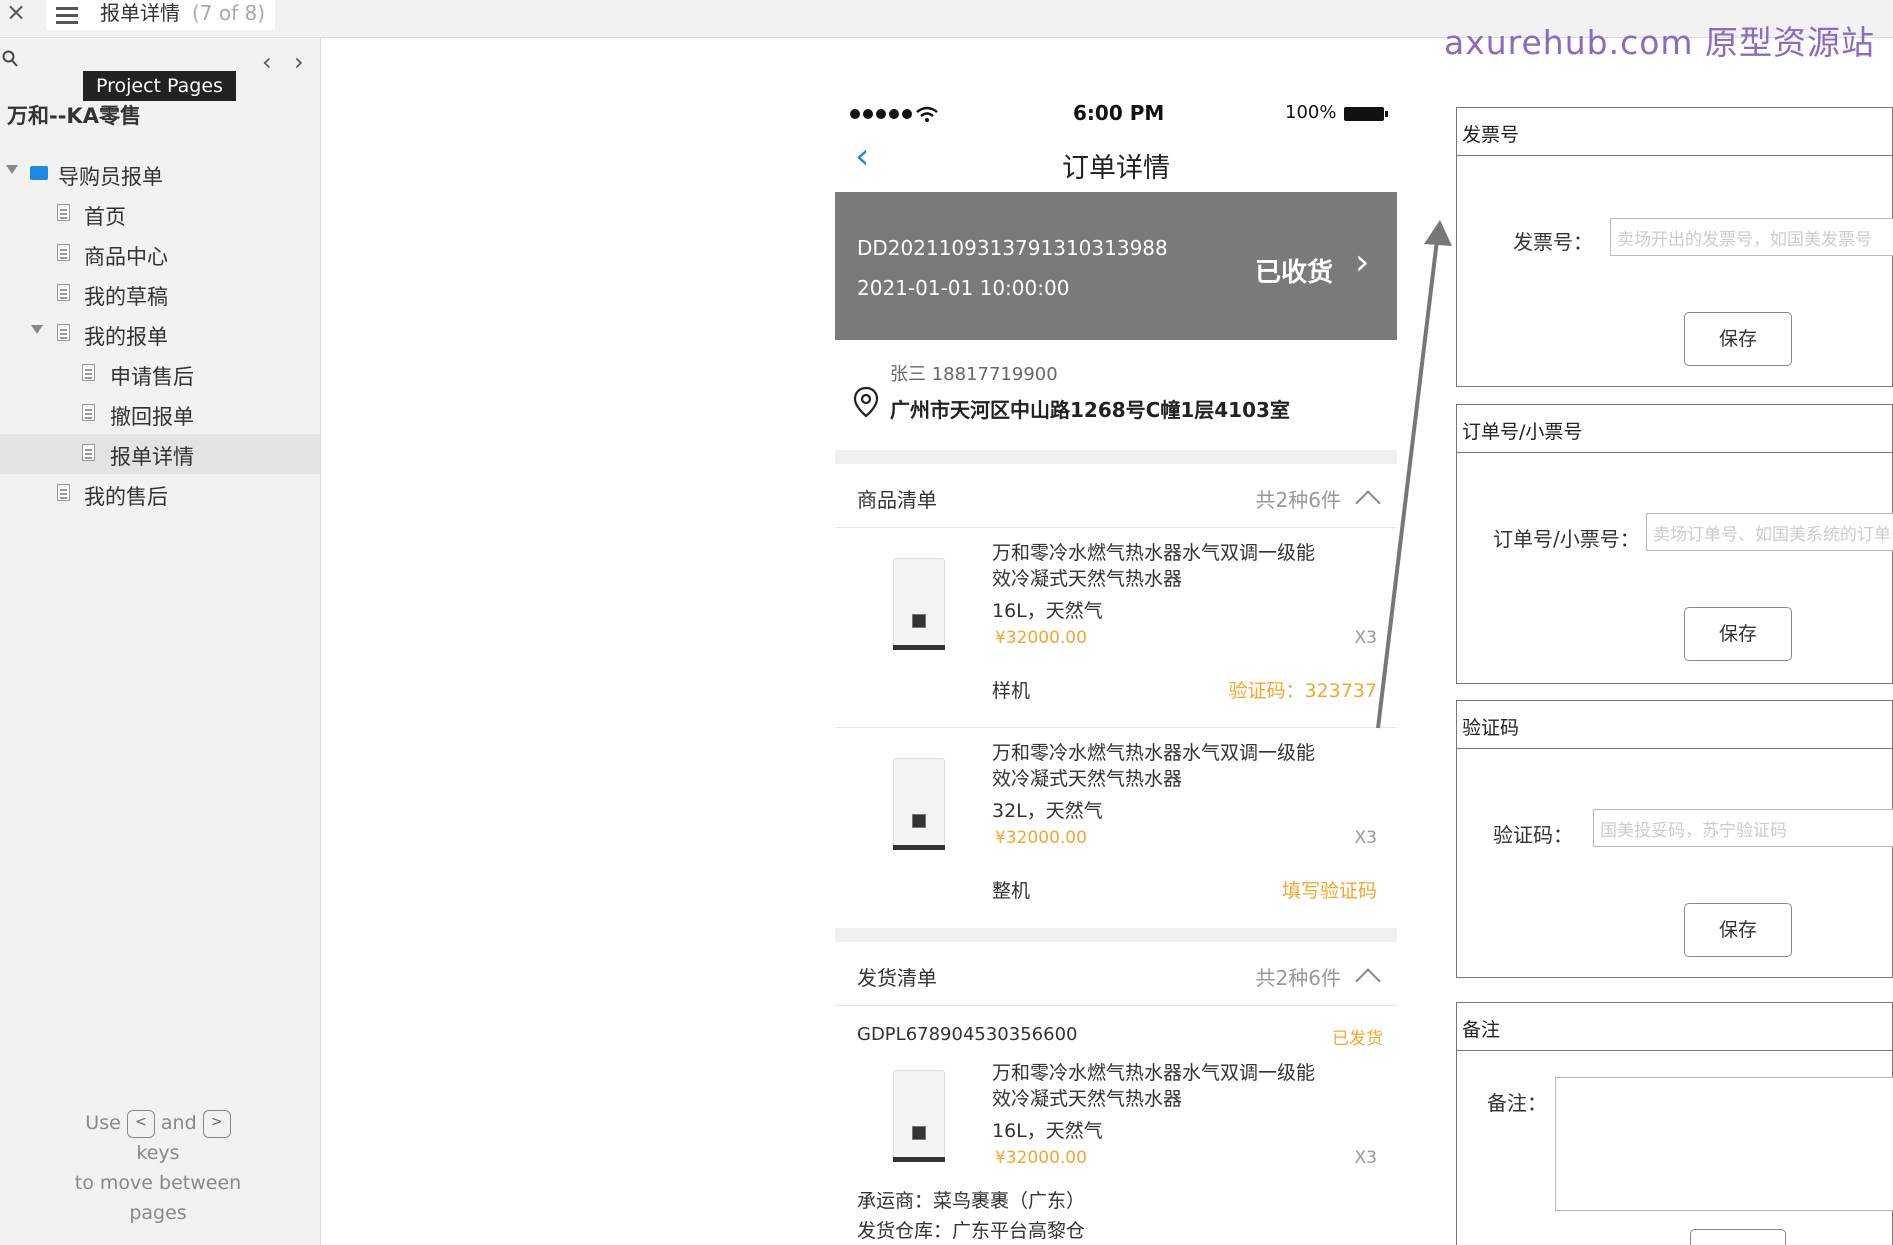  I want to click on keyboard-hint: Use < and > keys to move between pages, so click(158, 1168).